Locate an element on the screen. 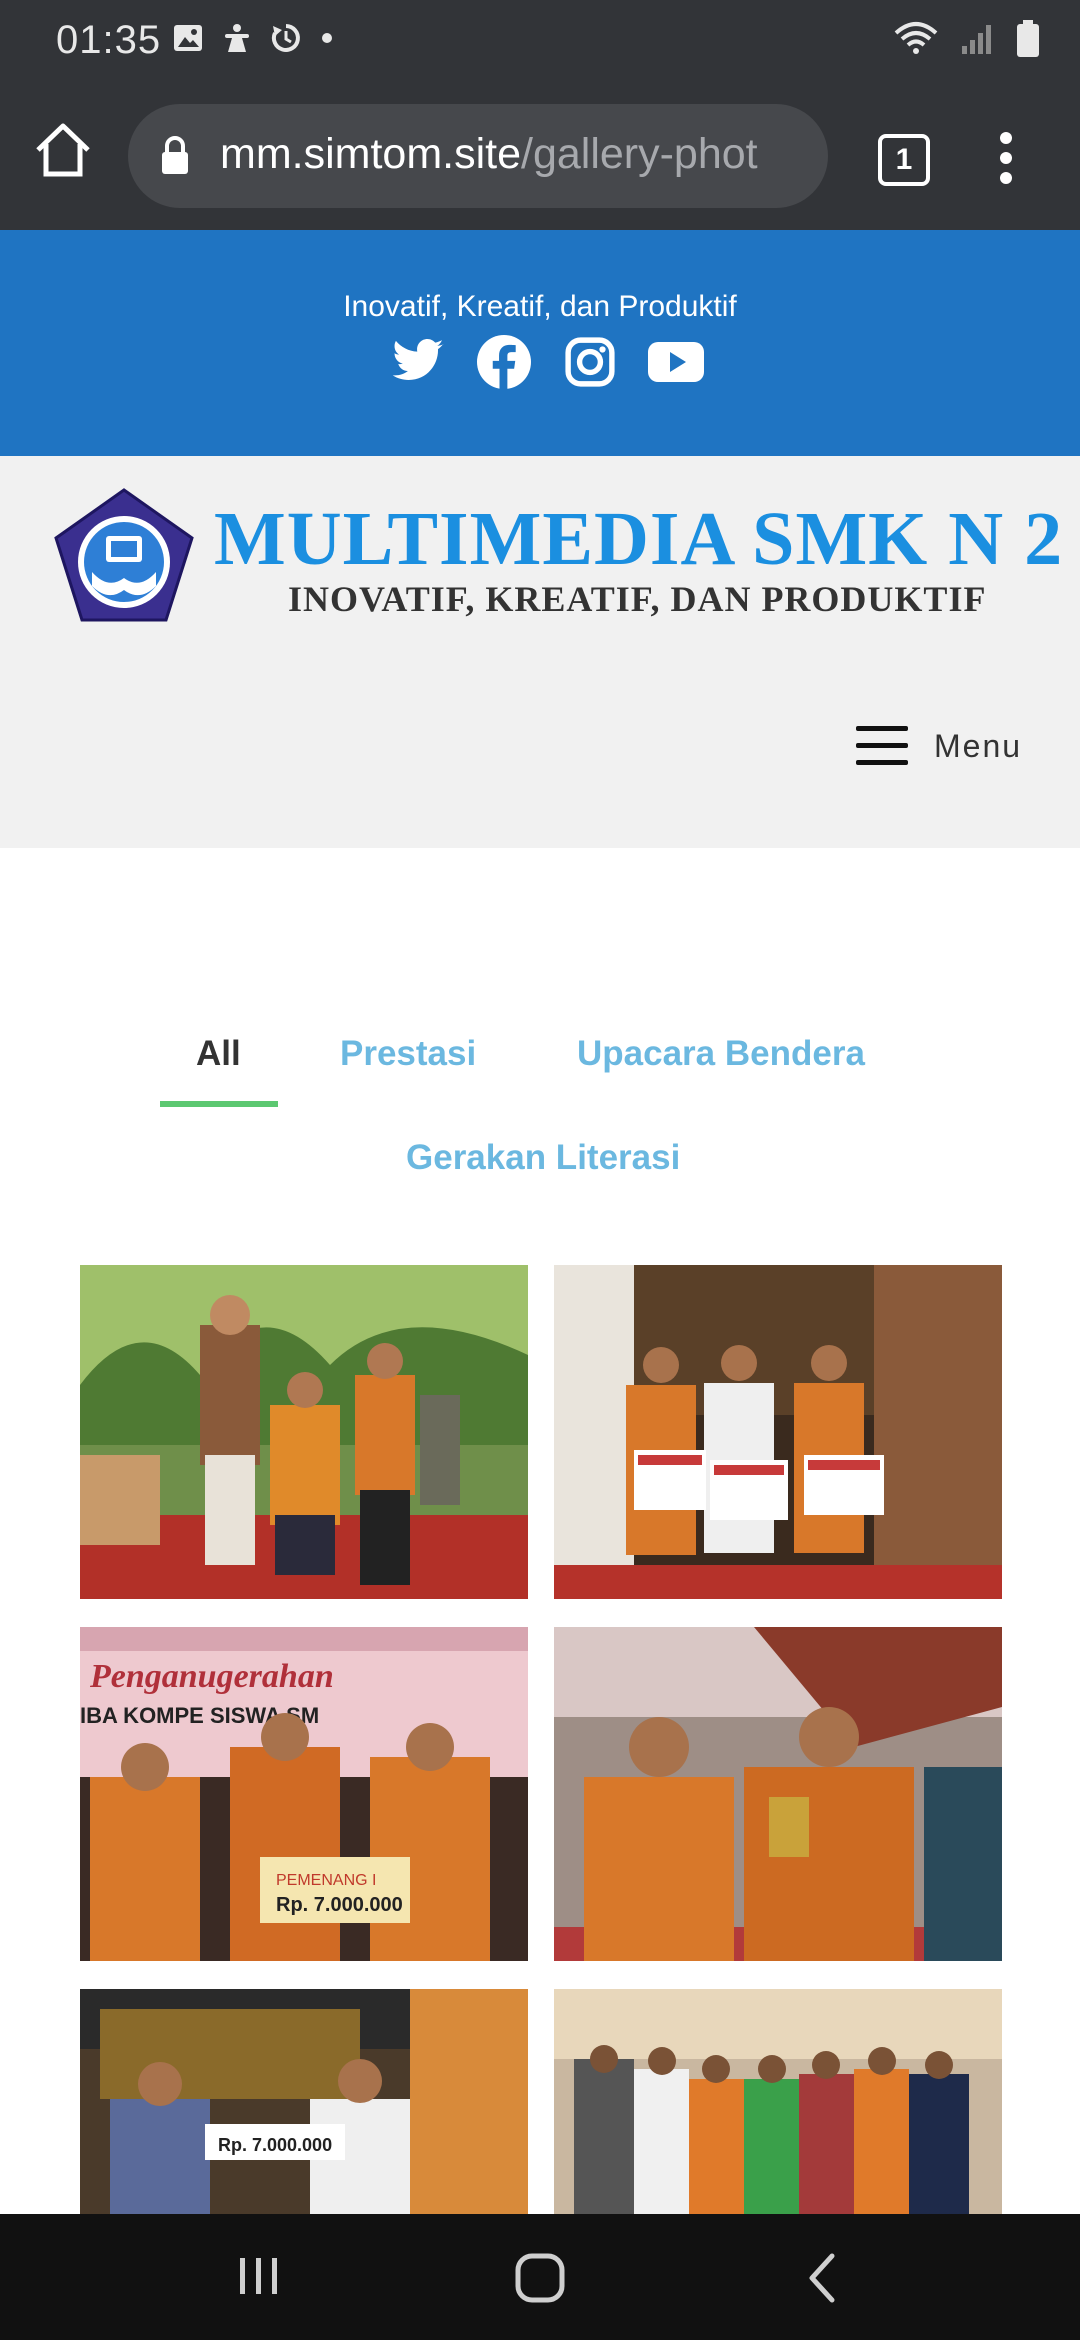 This screenshot has width=1080, height=2340. battery-icon is located at coordinates (1028, 41).